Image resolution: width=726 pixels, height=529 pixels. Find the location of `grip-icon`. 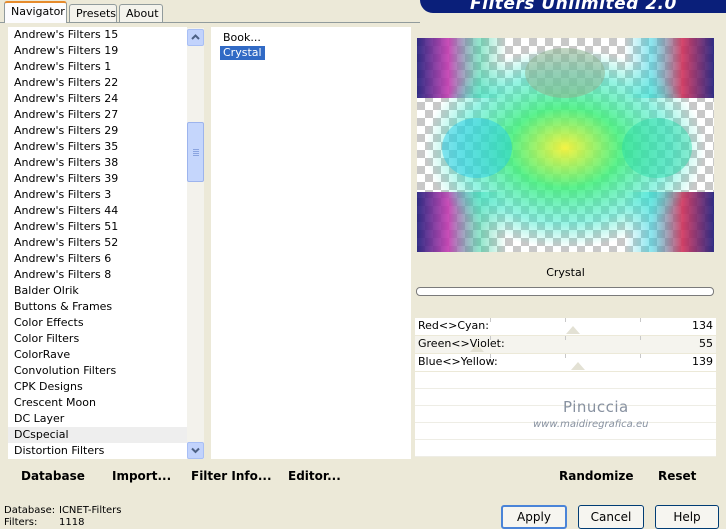

grip-icon is located at coordinates (196, 149).